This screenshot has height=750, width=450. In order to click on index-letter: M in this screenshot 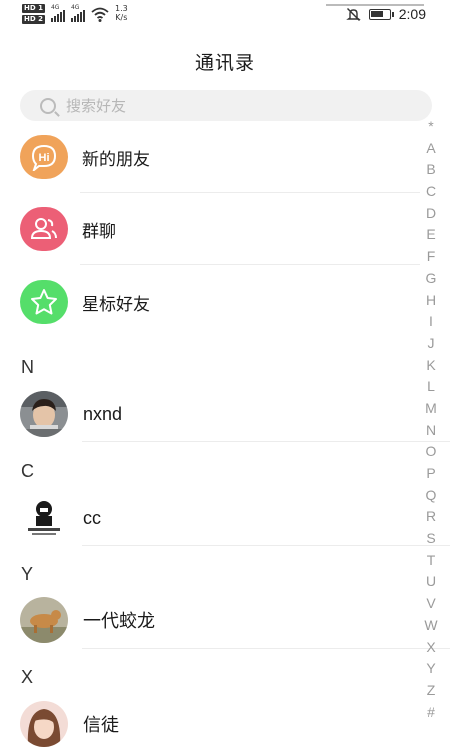, I will do `click(431, 409)`.